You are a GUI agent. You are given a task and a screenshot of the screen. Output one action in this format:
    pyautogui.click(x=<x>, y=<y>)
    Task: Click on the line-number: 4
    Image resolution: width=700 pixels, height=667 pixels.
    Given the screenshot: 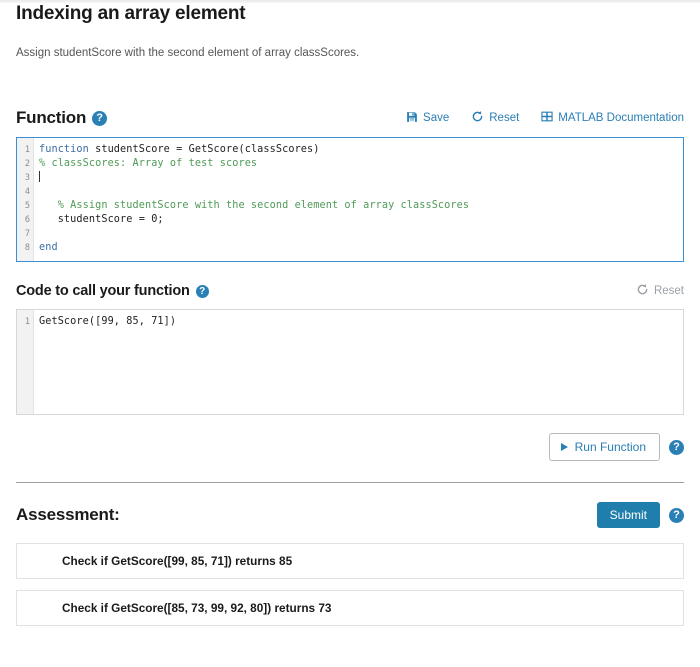 What is the action you would take?
    pyautogui.click(x=27, y=192)
    